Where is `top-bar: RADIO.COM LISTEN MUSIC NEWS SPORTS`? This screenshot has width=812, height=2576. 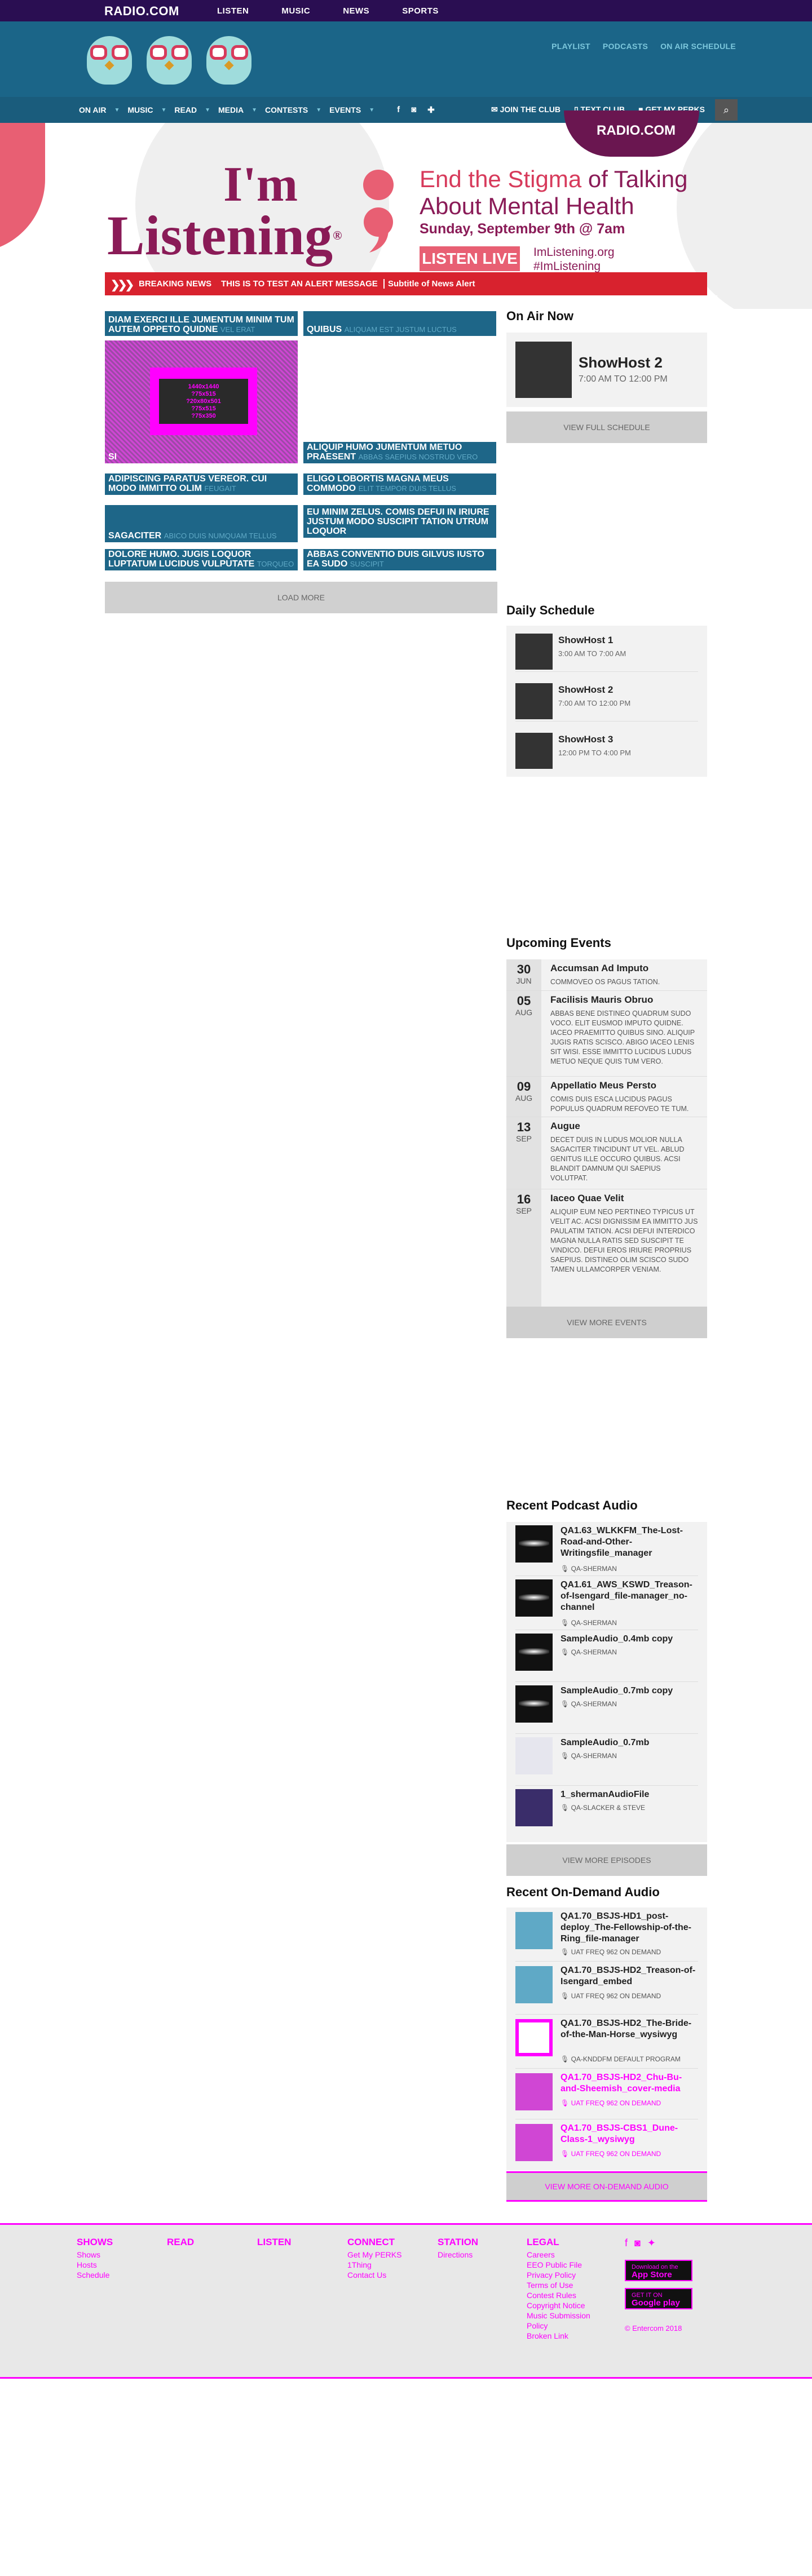
top-bar: RADIO.COM LISTEN MUSIC NEWS SPORTS is located at coordinates (406, 10).